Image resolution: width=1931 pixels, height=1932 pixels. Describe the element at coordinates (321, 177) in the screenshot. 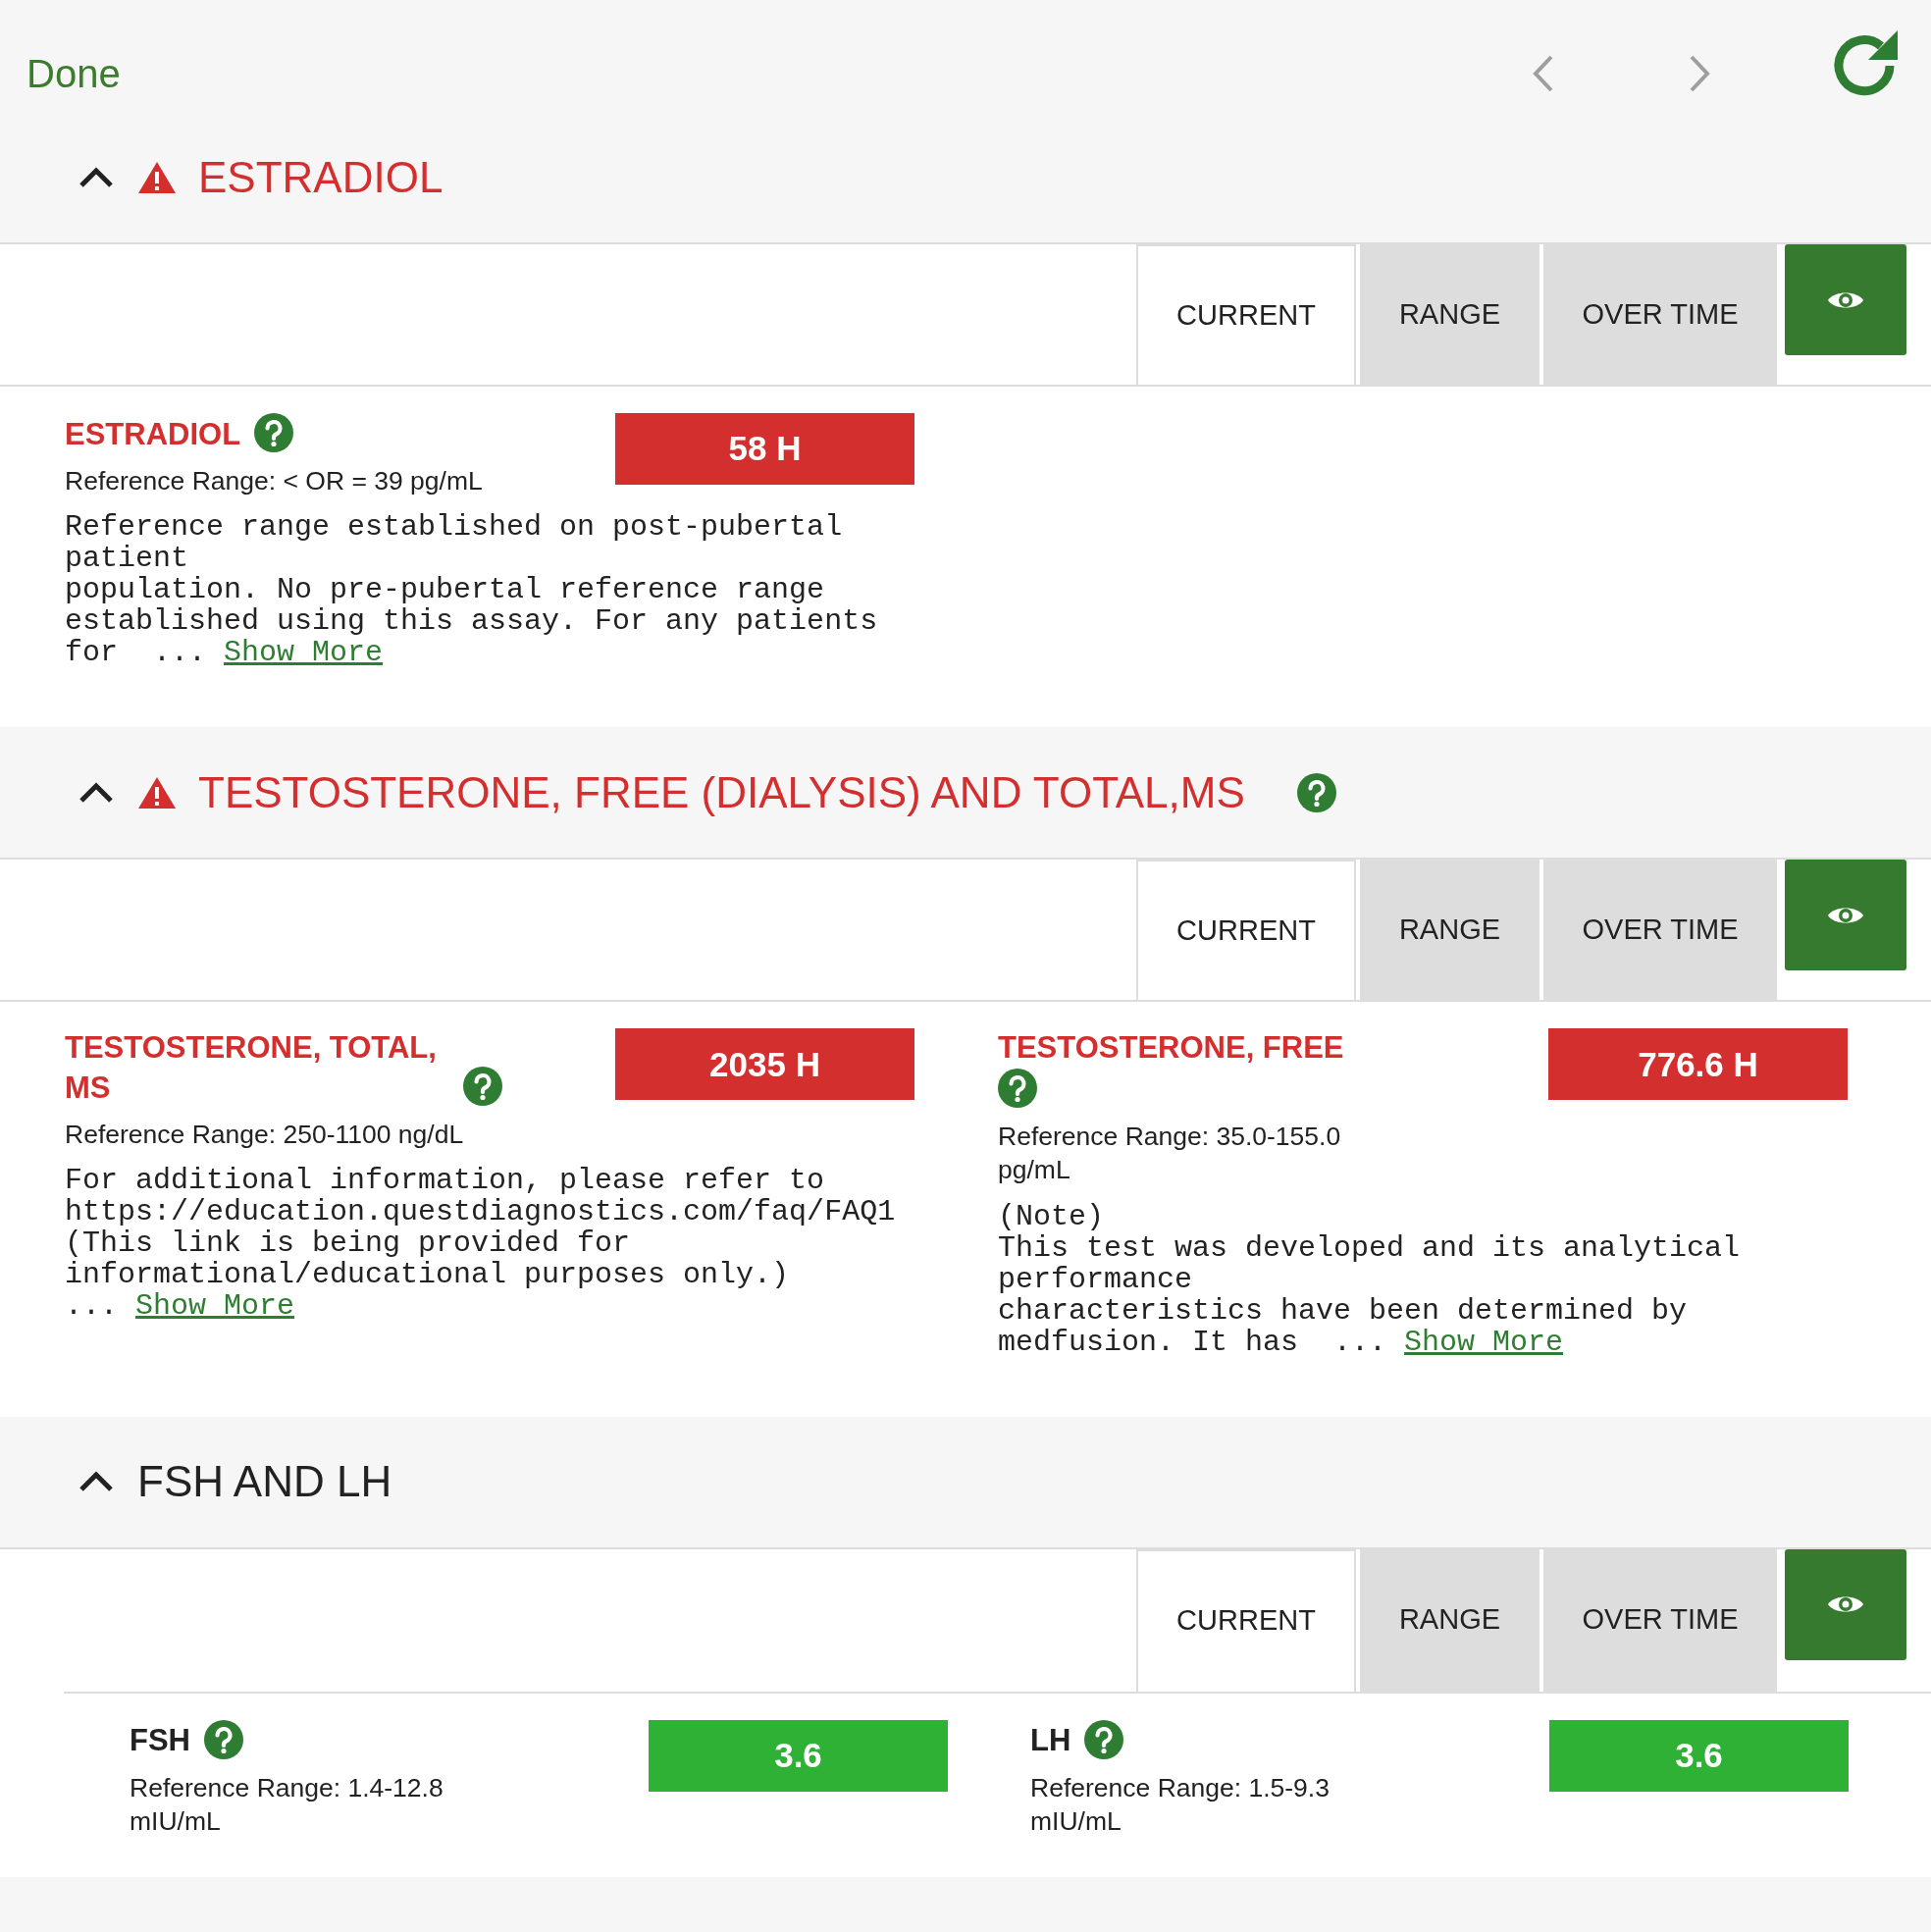

I see `section-title: ESTRADIOL` at that location.